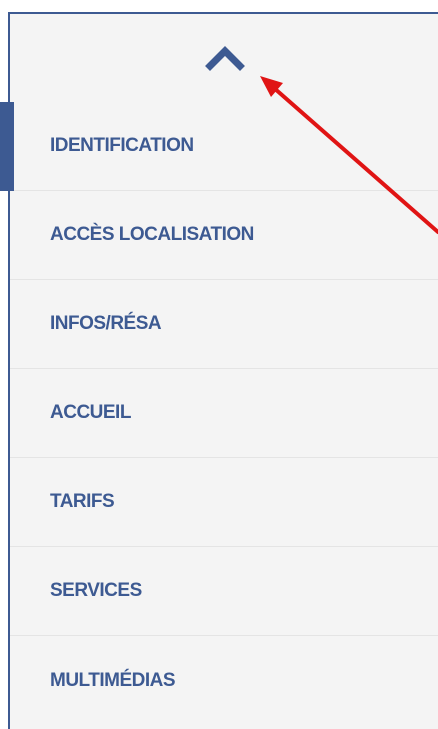 Image resolution: width=438 pixels, height=729 pixels. What do you see at coordinates (219, 146) in the screenshot?
I see `menu-item-identification: IDENTIFICATION` at bounding box center [219, 146].